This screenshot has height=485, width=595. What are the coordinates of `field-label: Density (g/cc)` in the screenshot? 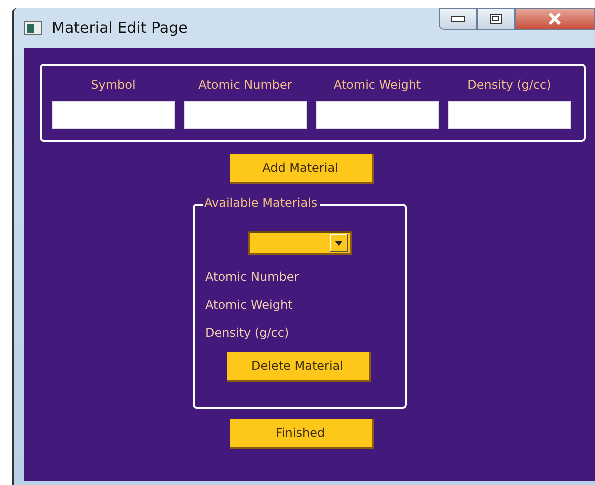 It's located at (509, 85).